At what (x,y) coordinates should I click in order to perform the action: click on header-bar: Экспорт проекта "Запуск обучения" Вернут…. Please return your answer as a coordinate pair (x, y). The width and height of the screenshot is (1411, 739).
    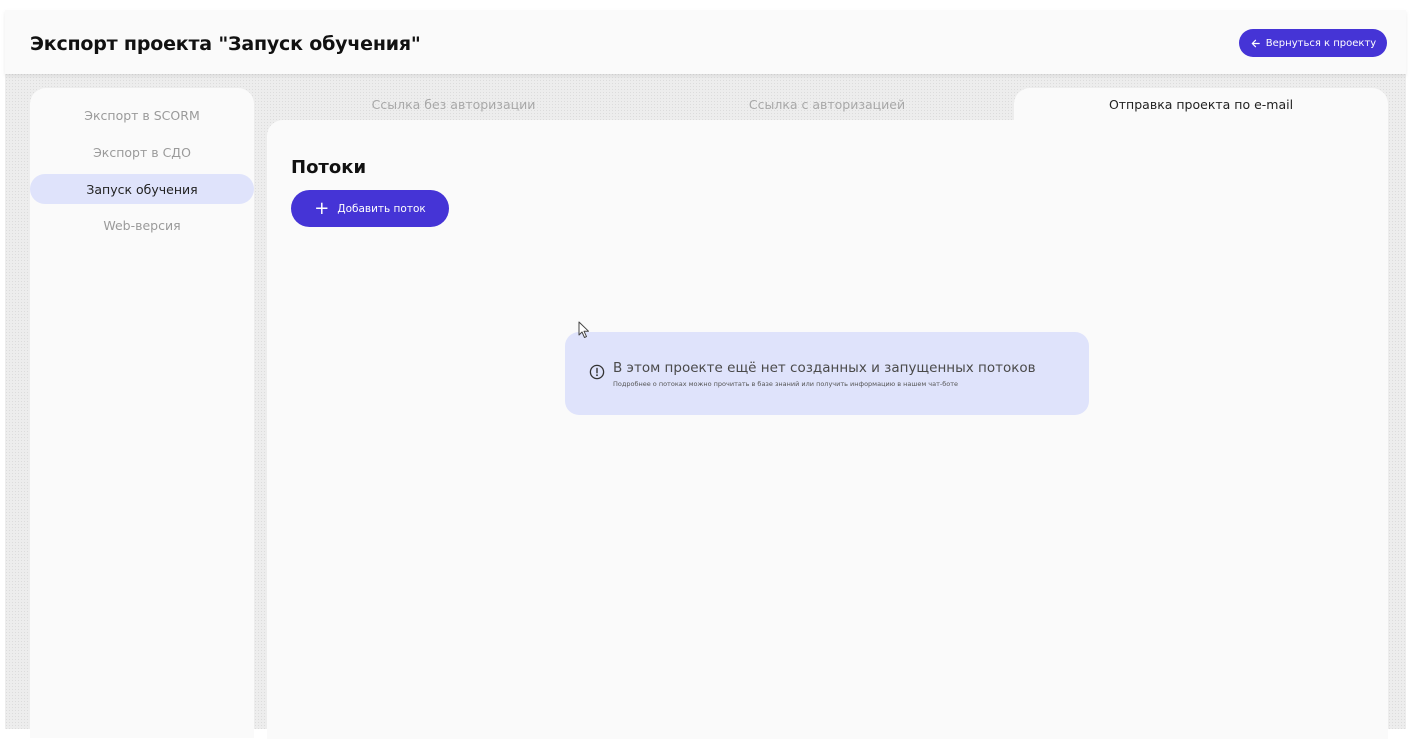
    Looking at the image, I should click on (705, 42).